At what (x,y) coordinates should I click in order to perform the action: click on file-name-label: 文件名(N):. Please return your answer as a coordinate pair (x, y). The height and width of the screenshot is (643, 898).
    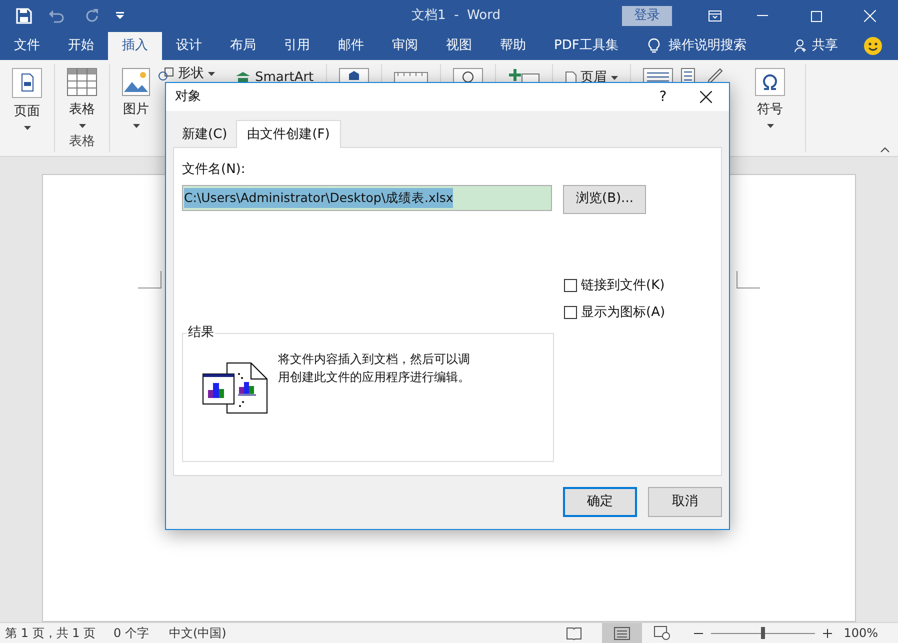
    Looking at the image, I should click on (214, 170).